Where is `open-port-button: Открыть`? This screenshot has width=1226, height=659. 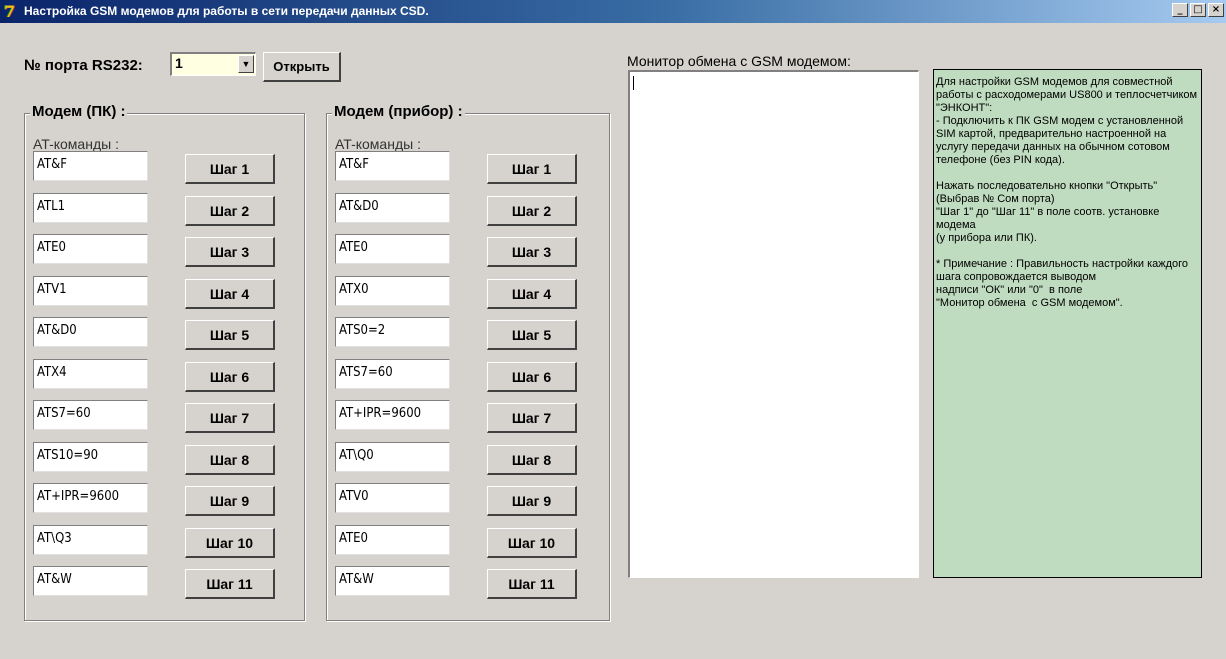
open-port-button: Открыть is located at coordinates (302, 67).